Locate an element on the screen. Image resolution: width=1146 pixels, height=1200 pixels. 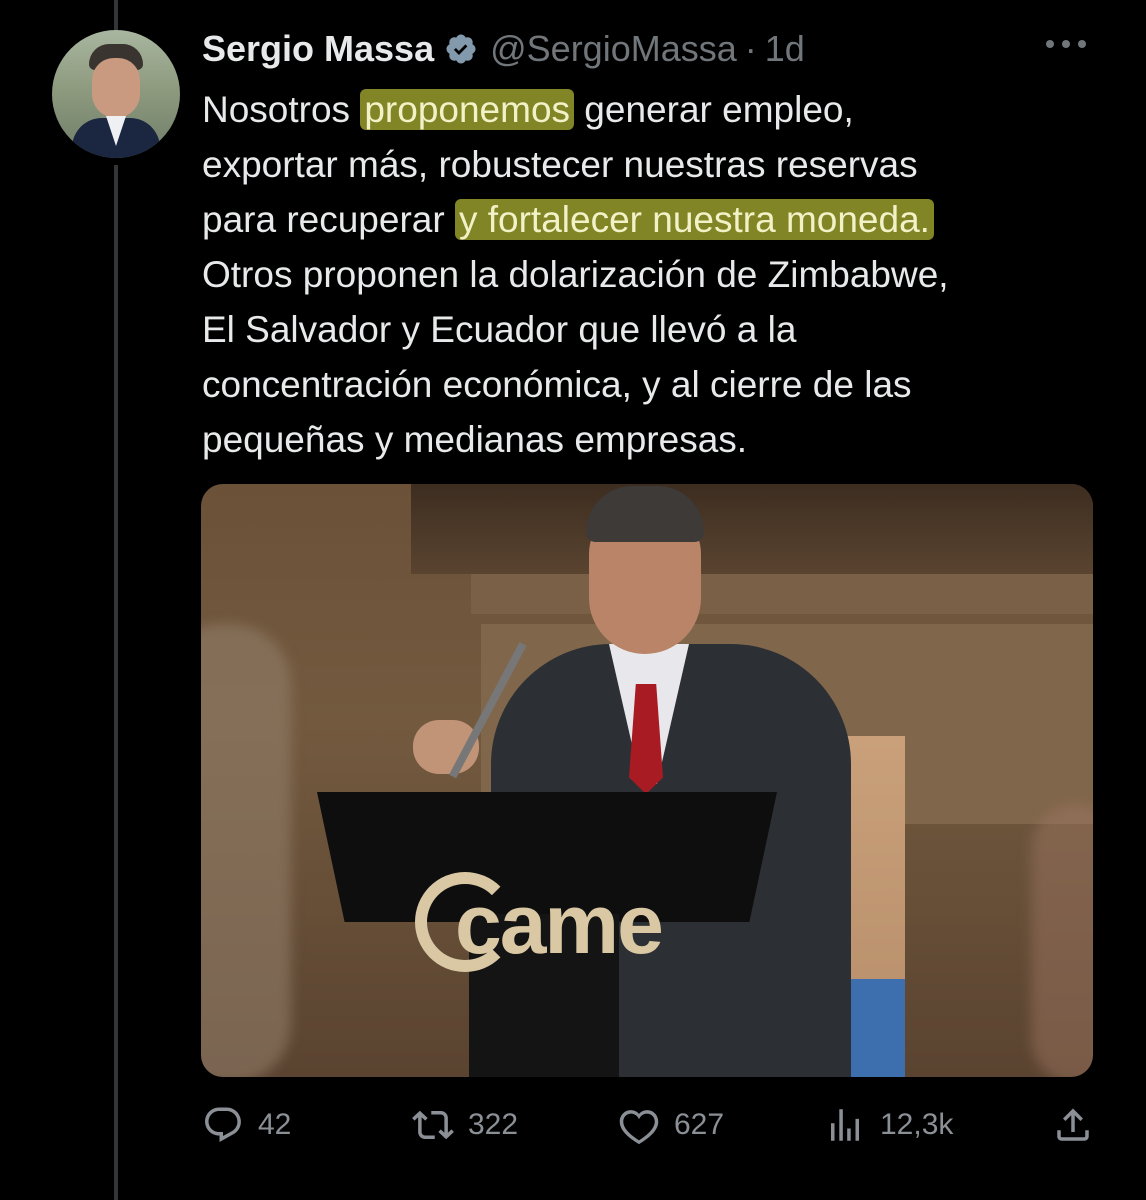
tweet-actions: 42 322 627 12,3k is located at coordinates (647, 1125).